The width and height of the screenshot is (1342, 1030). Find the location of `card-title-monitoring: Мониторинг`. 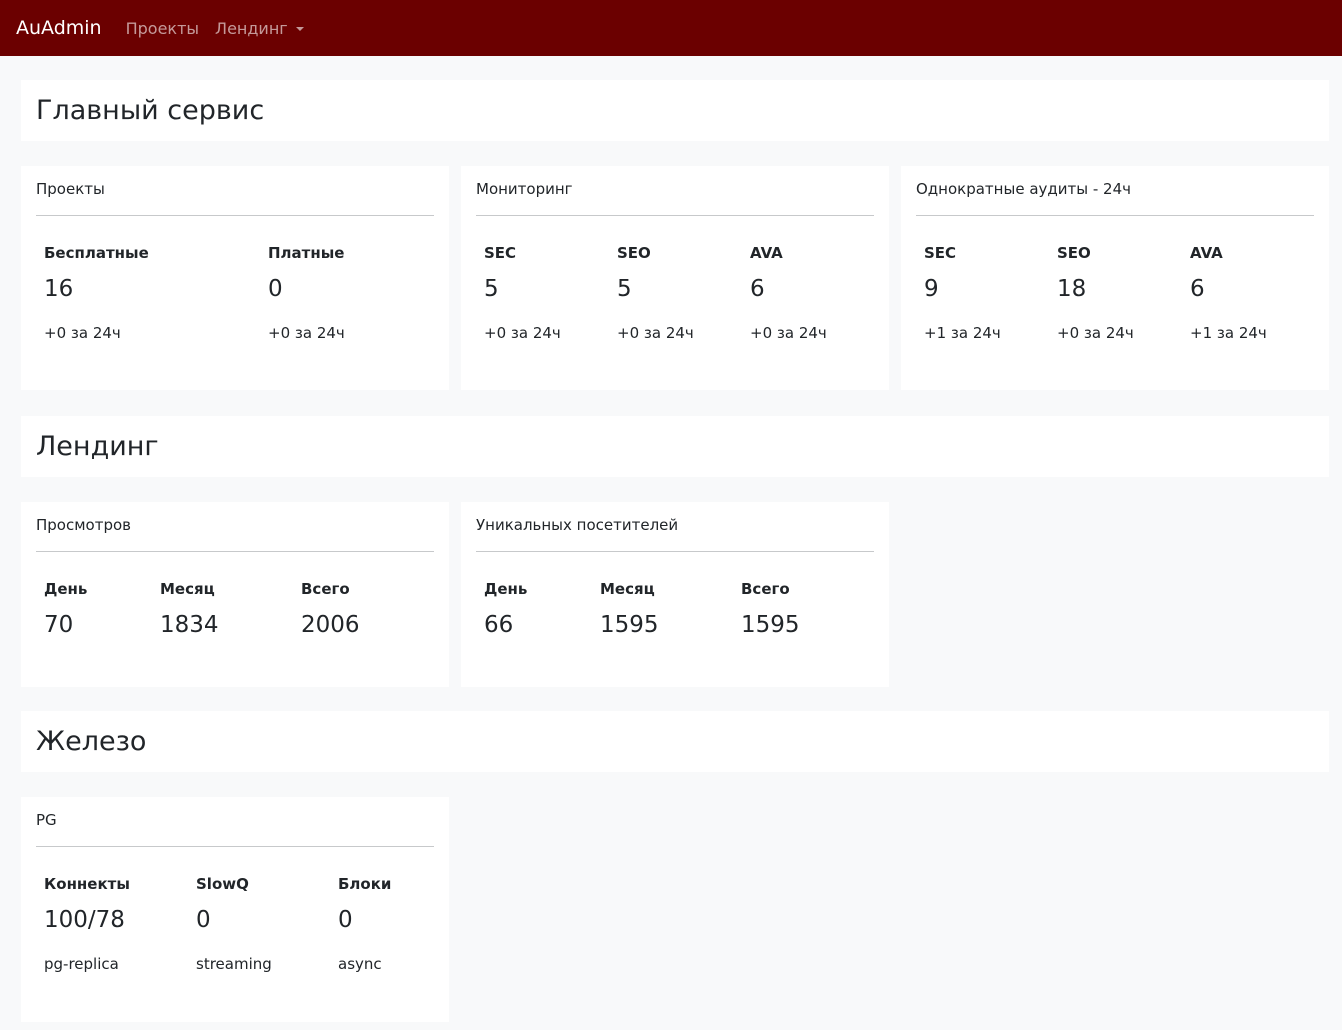

card-title-monitoring: Мониторинг is located at coordinates (675, 191).